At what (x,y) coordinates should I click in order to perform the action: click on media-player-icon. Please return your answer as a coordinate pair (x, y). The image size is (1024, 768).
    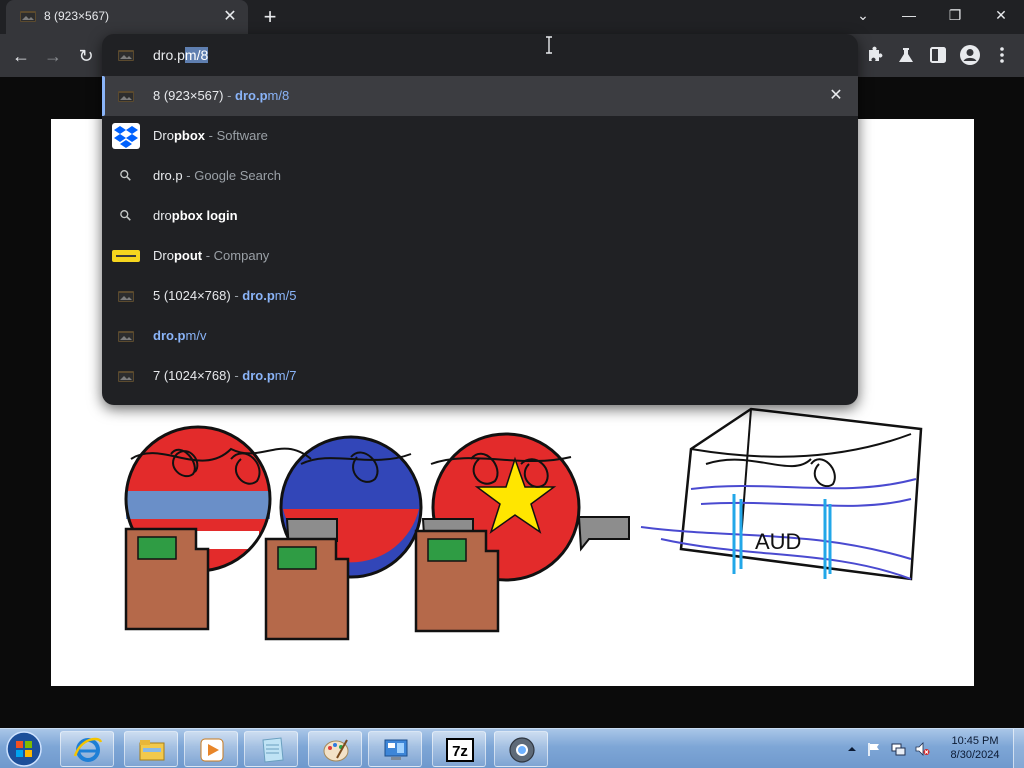
    Looking at the image, I should click on (212, 750).